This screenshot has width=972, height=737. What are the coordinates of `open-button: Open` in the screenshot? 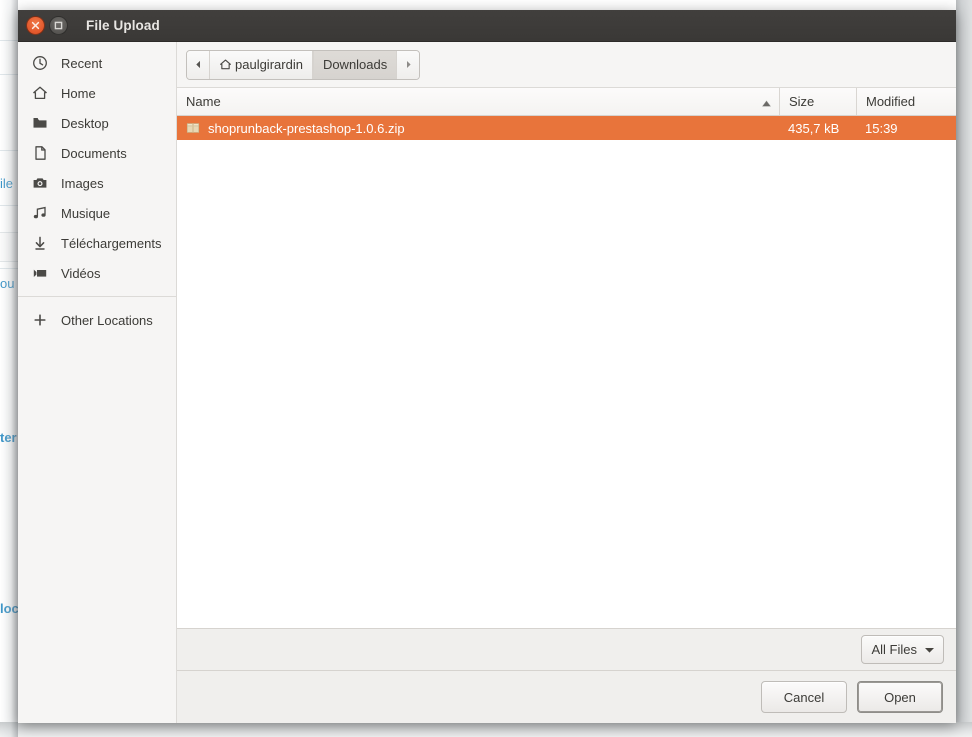 It's located at (900, 697).